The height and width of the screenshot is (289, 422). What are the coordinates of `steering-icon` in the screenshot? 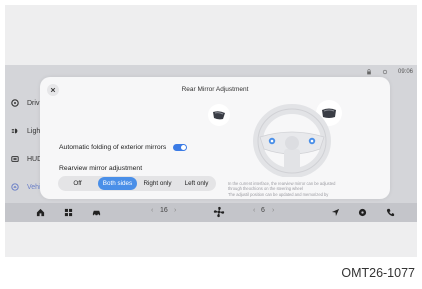 It's located at (15, 103).